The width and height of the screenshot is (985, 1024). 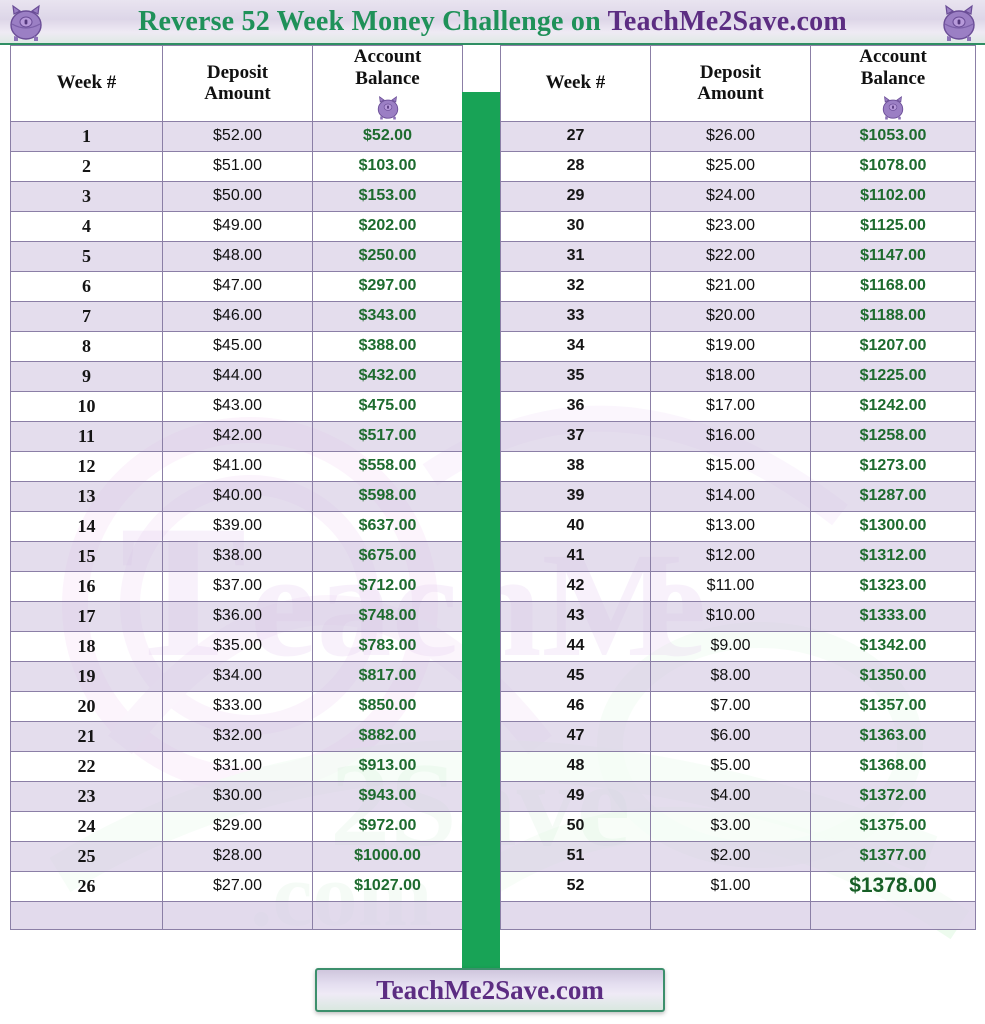 What do you see at coordinates (738, 166) in the screenshot?
I see `table-row: 28 $25.00 $1078.00` at bounding box center [738, 166].